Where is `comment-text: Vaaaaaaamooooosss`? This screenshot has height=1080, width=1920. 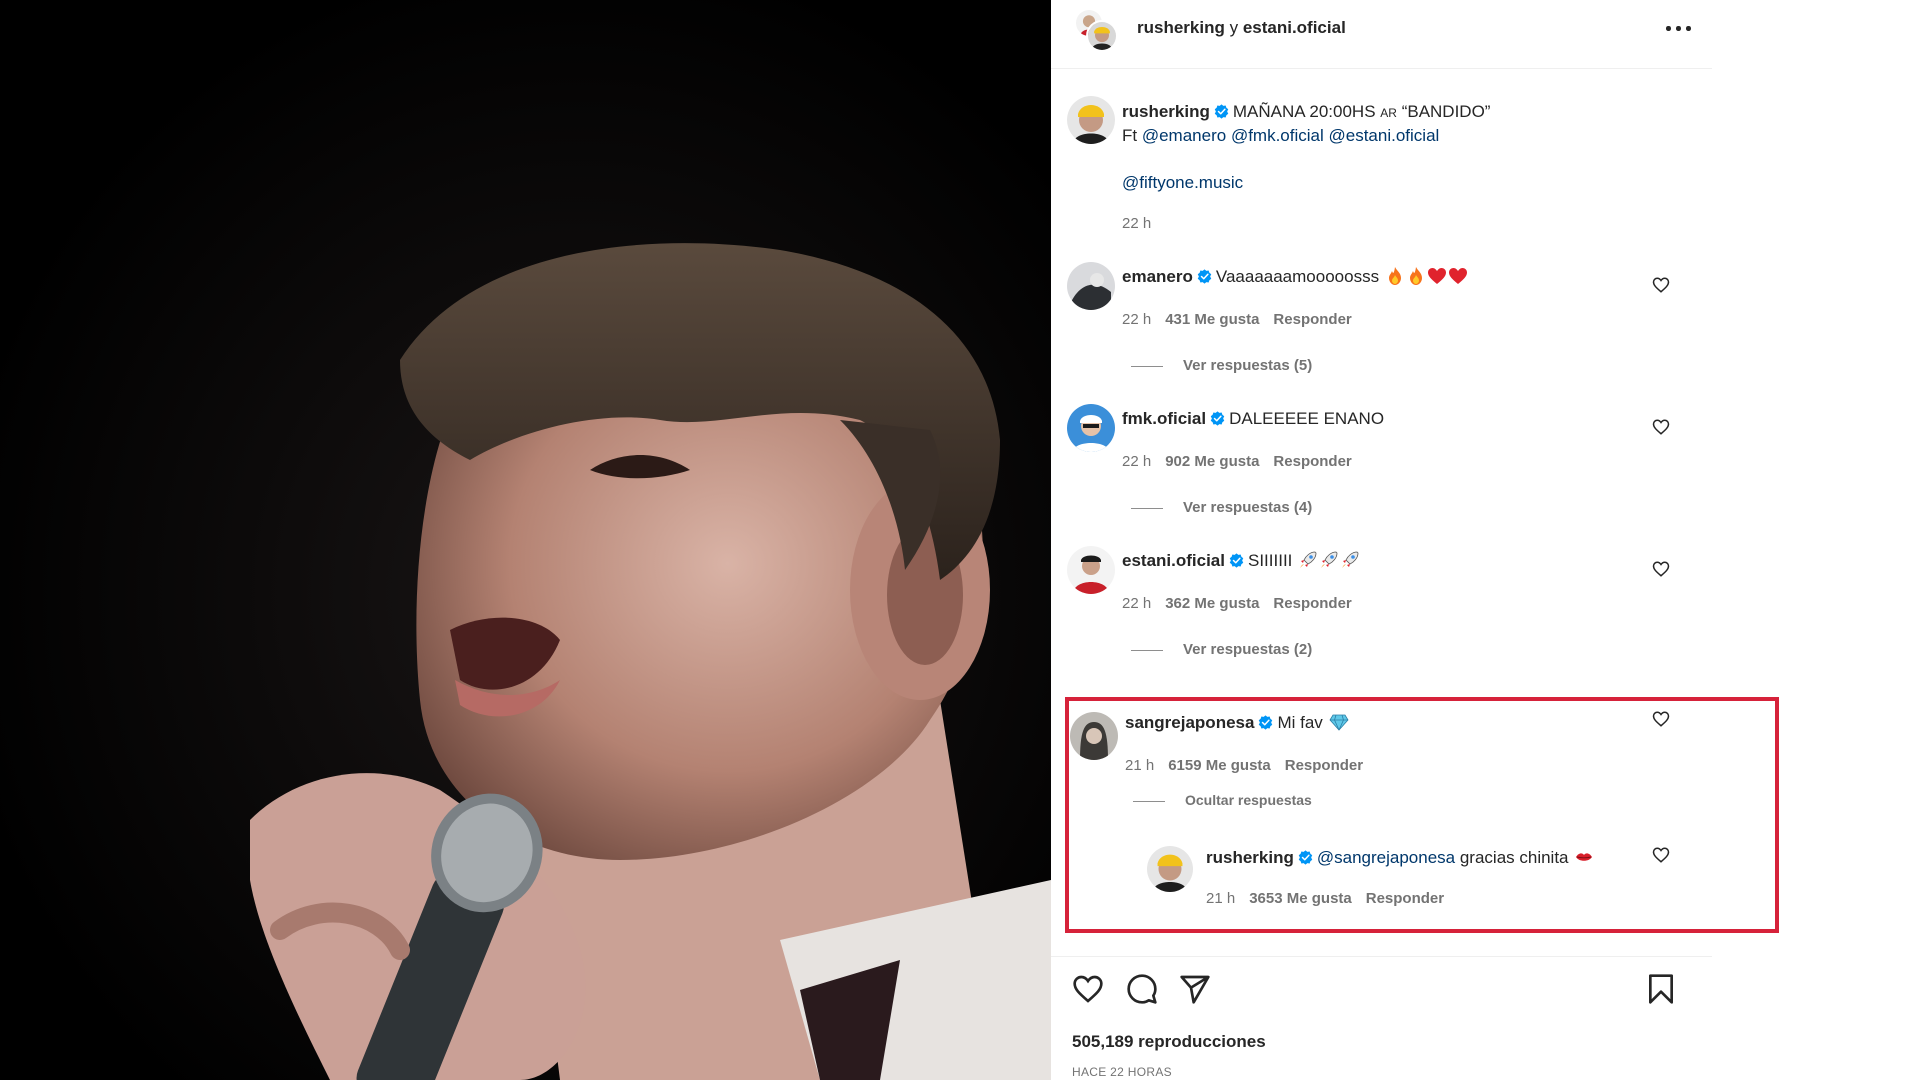
comment-text: Vaaaaaaamooooosss is located at coordinates (1297, 276).